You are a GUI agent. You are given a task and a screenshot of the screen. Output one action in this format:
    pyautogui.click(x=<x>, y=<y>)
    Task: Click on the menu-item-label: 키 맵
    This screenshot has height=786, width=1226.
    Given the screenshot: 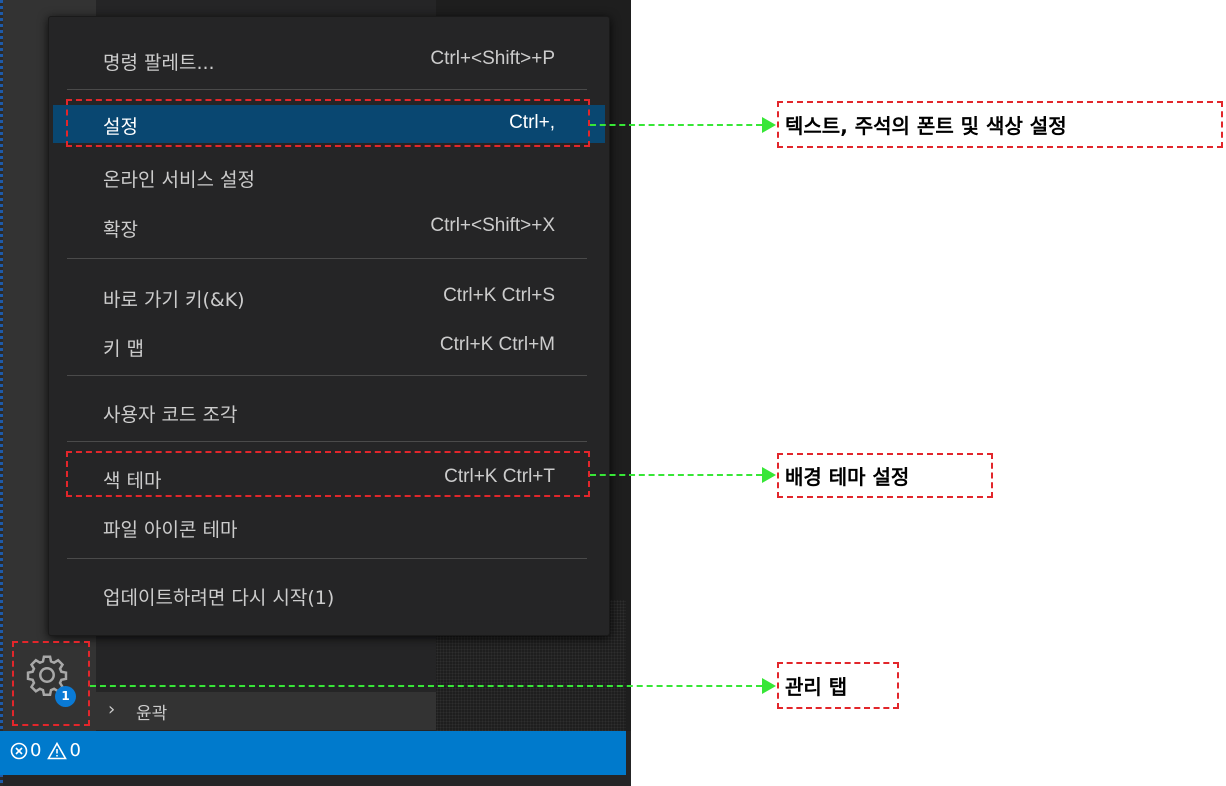 What is the action you would take?
    pyautogui.click(x=123, y=349)
    